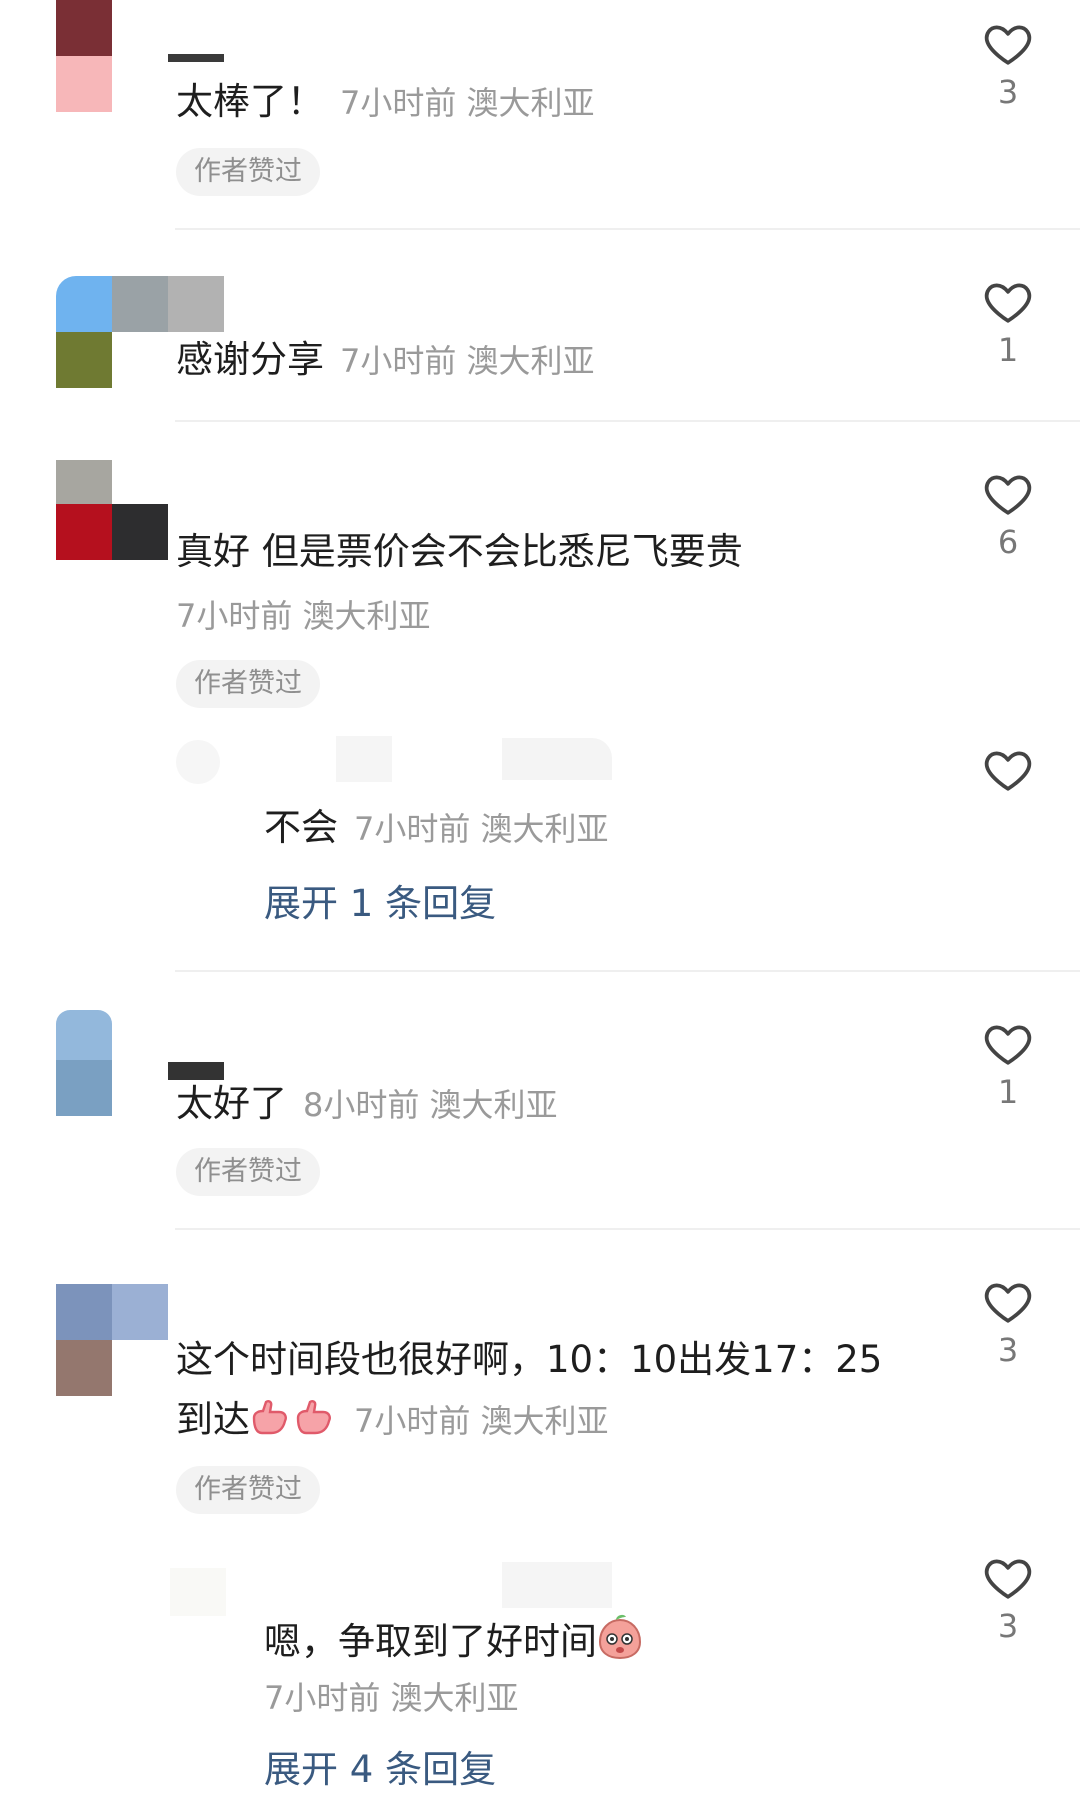 This screenshot has width=1080, height=1794. I want to click on reply-text: 嗯，争取到了好时间, so click(453, 1642).